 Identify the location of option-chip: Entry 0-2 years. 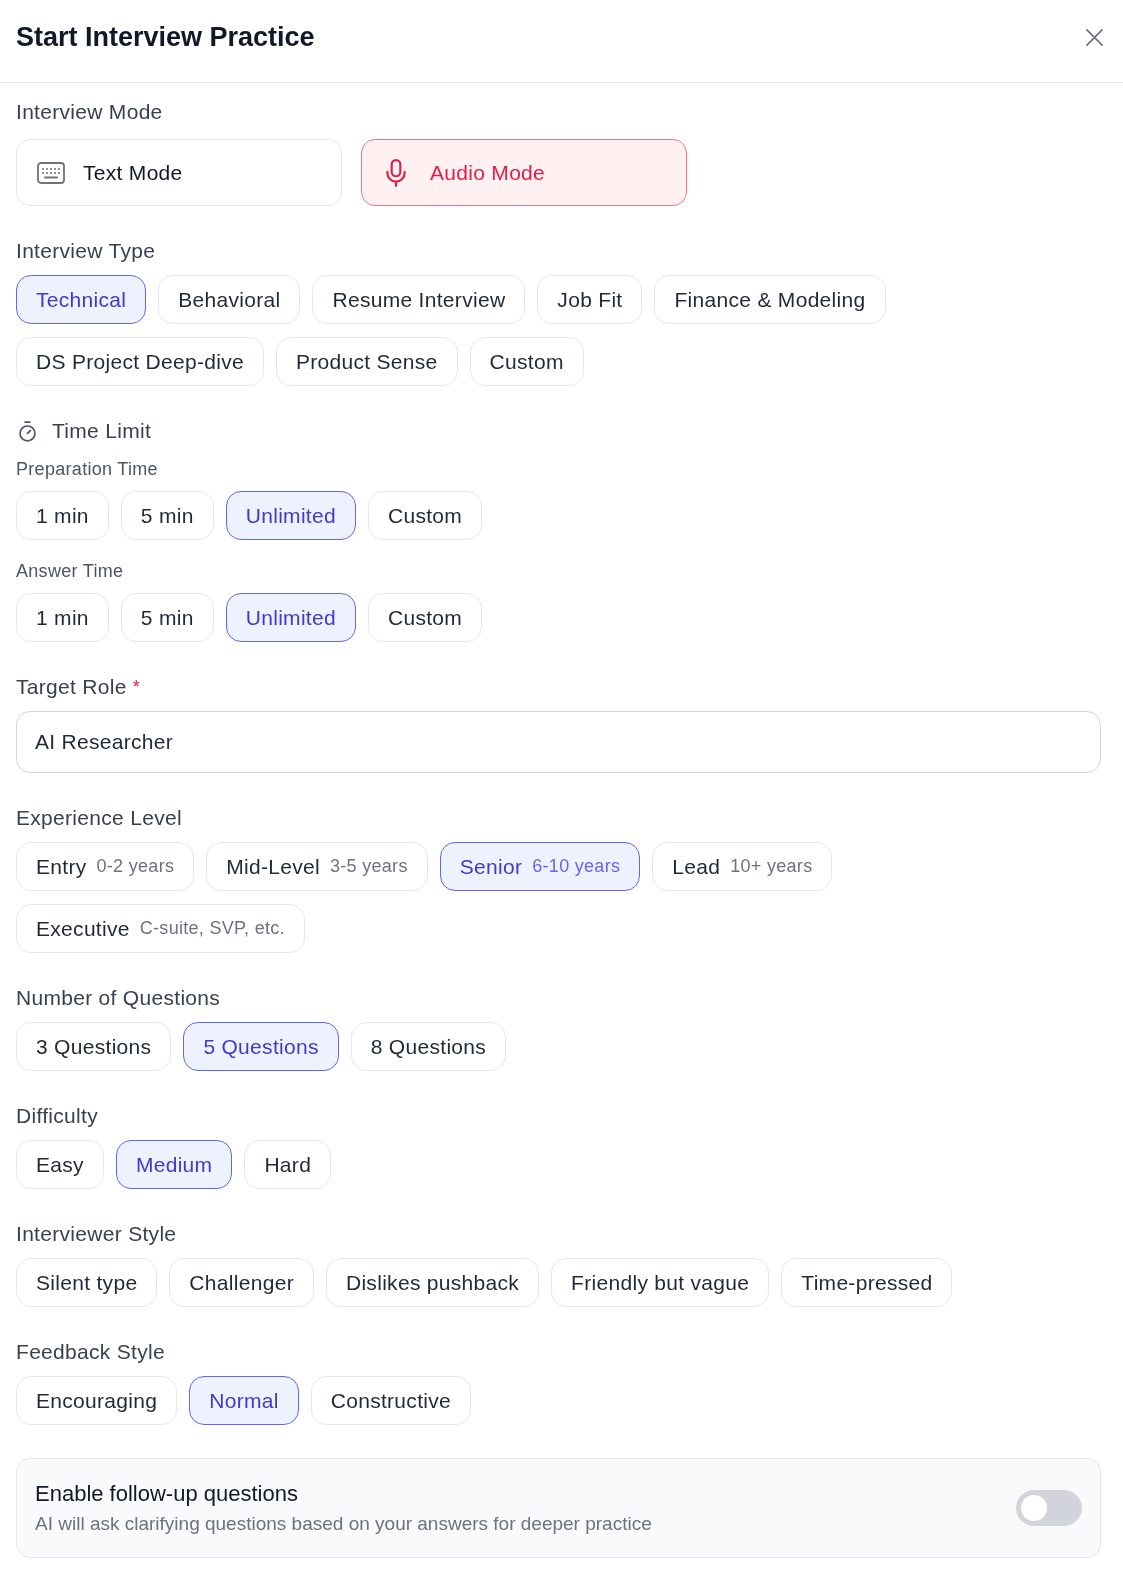
(105, 866).